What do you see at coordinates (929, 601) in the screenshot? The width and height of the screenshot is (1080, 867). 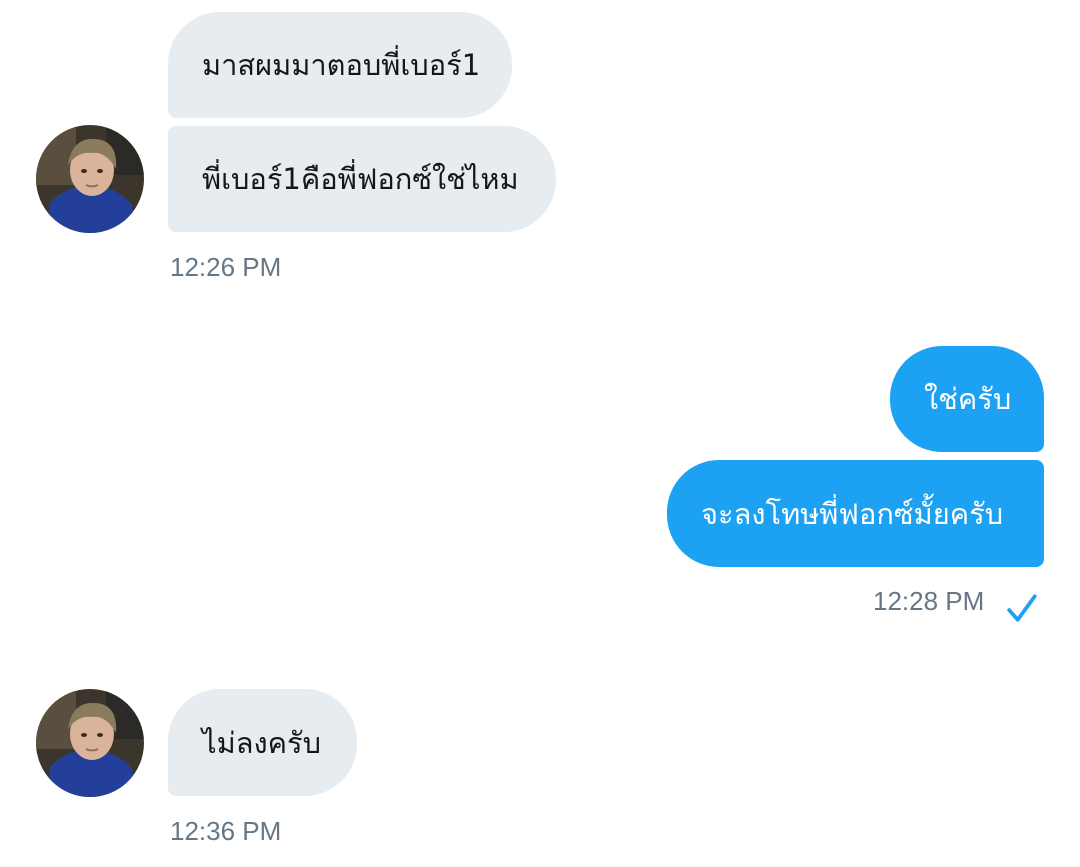 I see `message-timestamp: 12:28 PM` at bounding box center [929, 601].